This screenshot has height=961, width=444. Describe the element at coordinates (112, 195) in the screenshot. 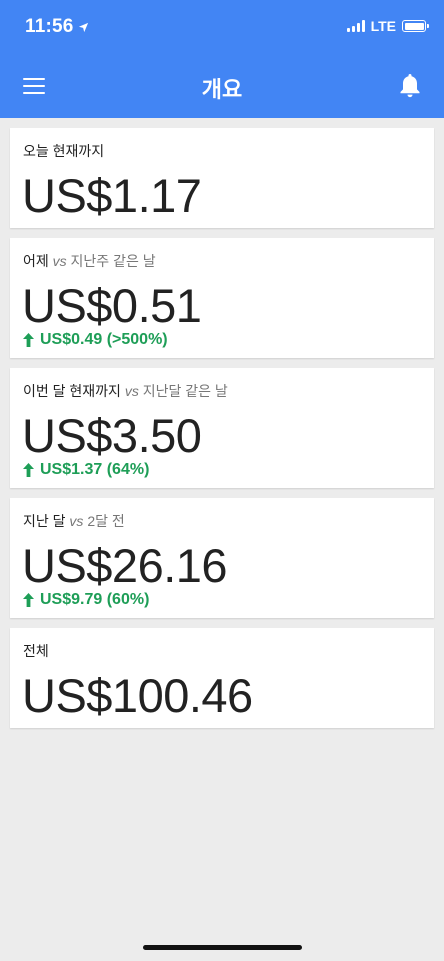

I see `card-value: US$1.17` at that location.